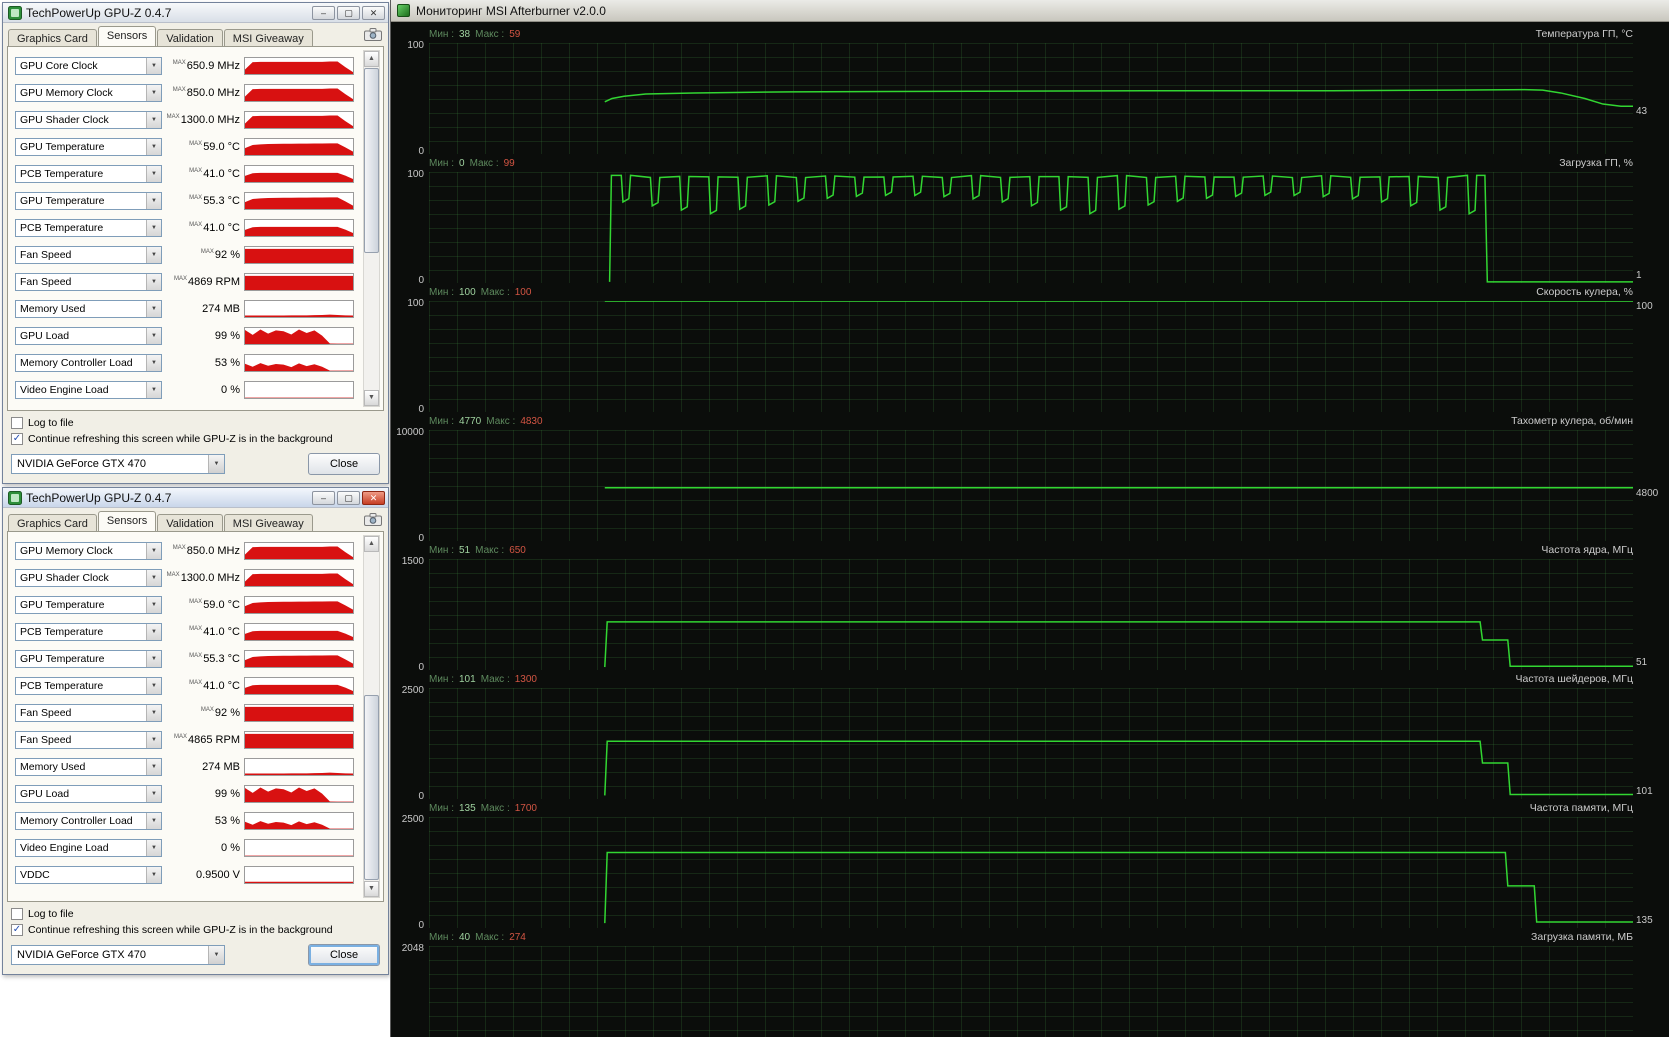  What do you see at coordinates (88, 874) in the screenshot?
I see `sensor-select: VDDC ▼` at bounding box center [88, 874].